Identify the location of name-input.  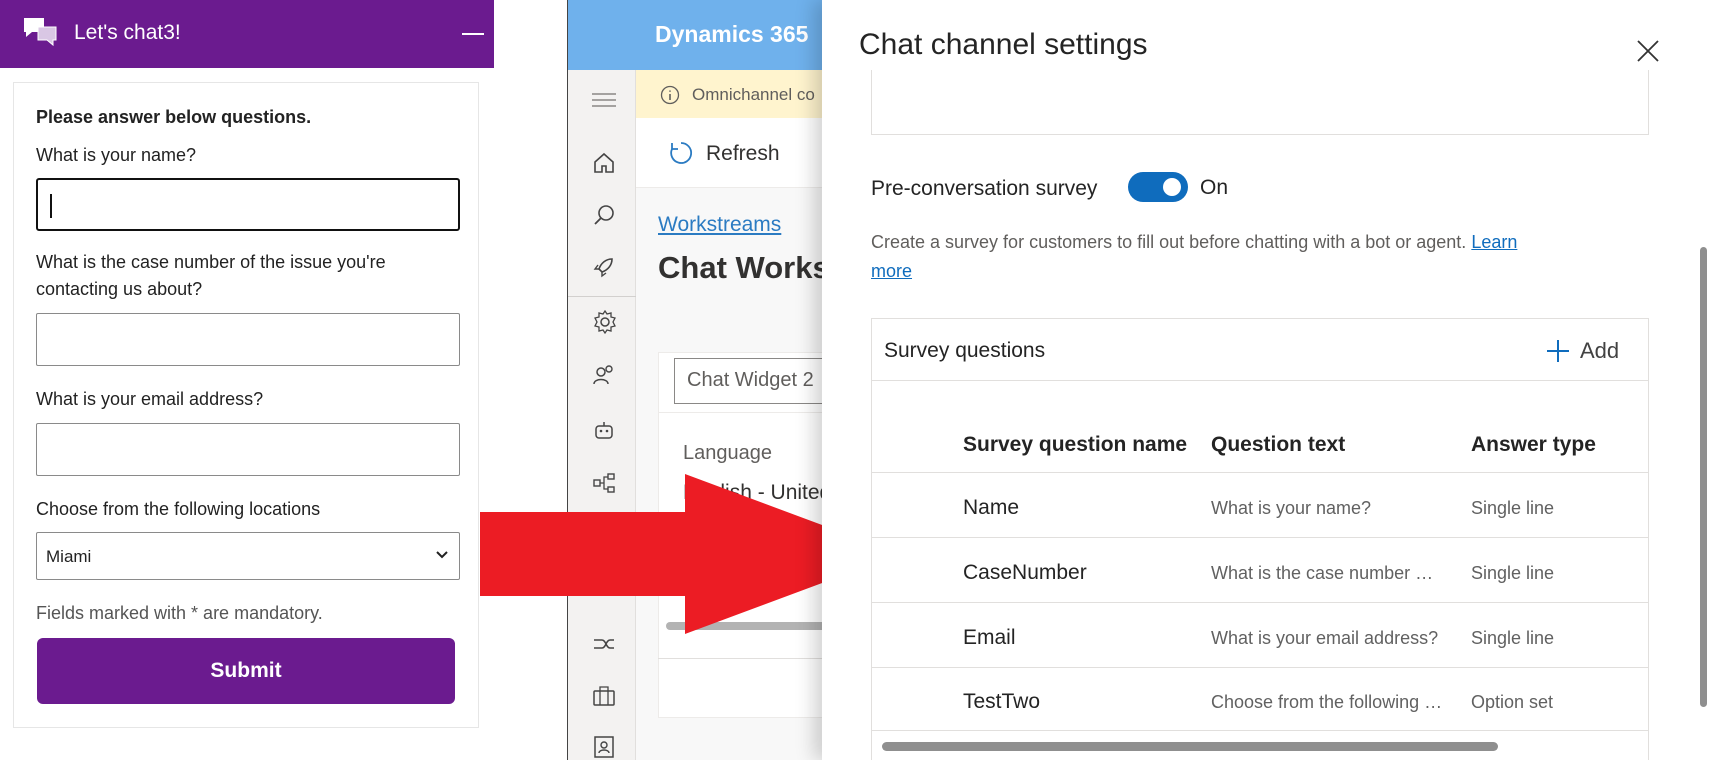
(248, 204).